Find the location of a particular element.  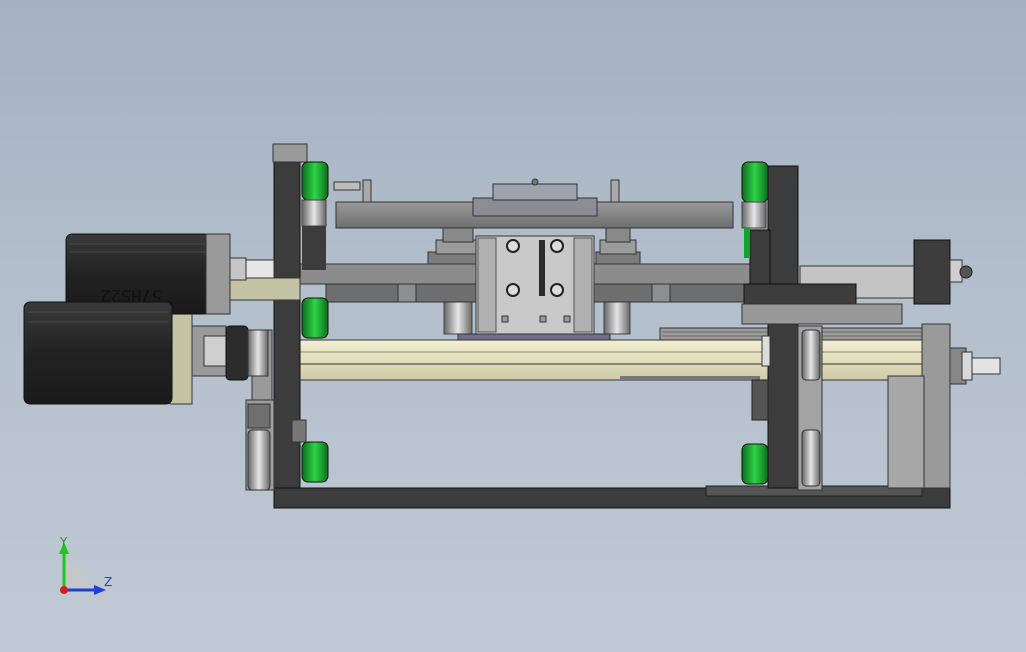

left-frame-plate is located at coordinates (287, 334).